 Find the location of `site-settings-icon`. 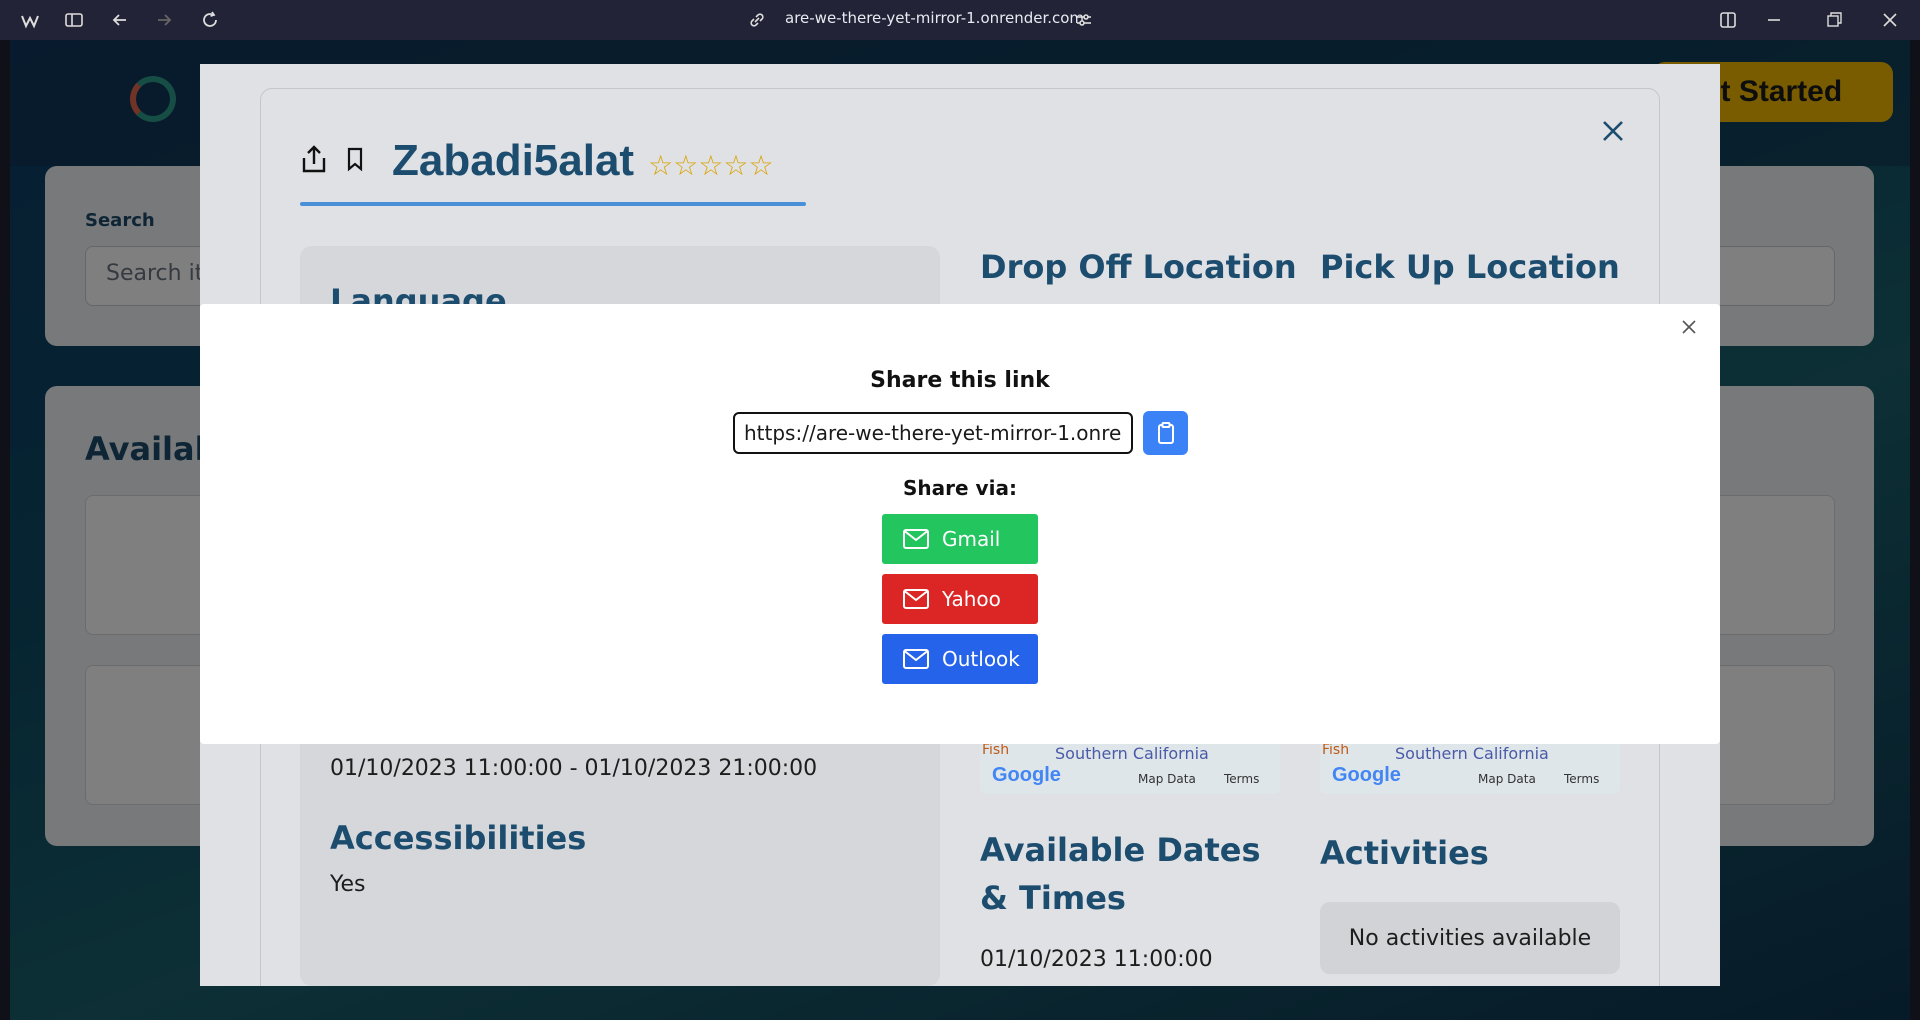

site-settings-icon is located at coordinates (1084, 20).